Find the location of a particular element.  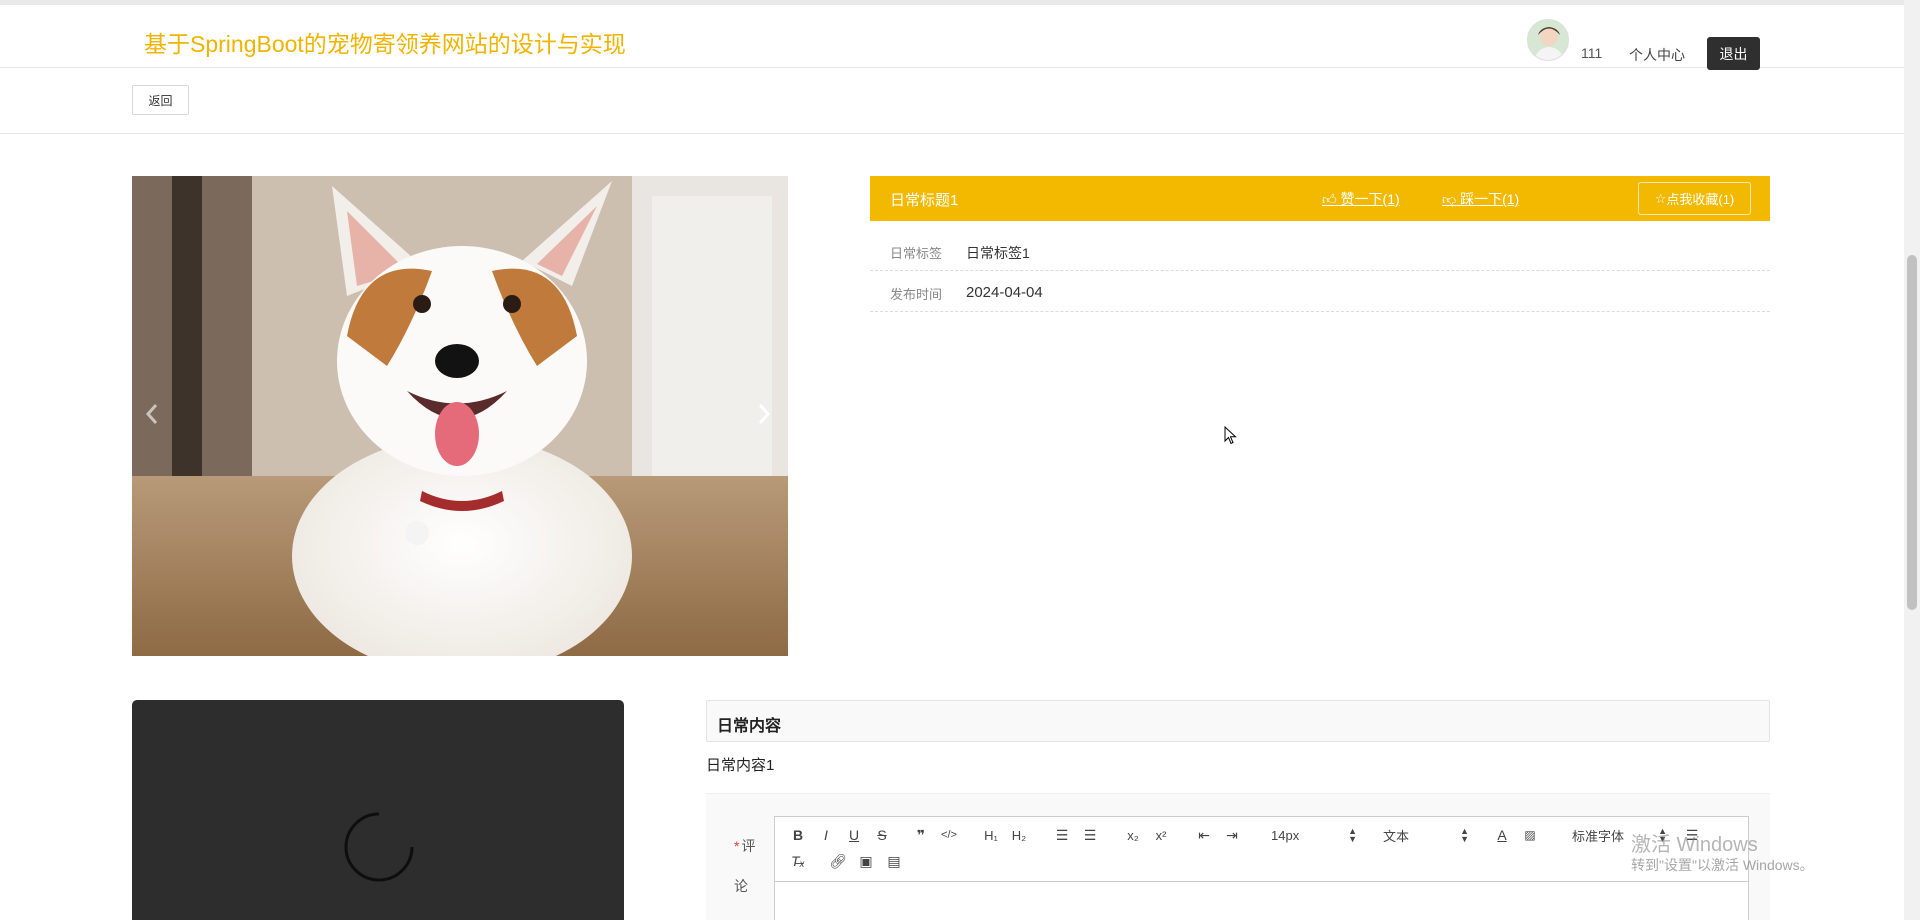

font-color-icon: A is located at coordinates (1502, 835).